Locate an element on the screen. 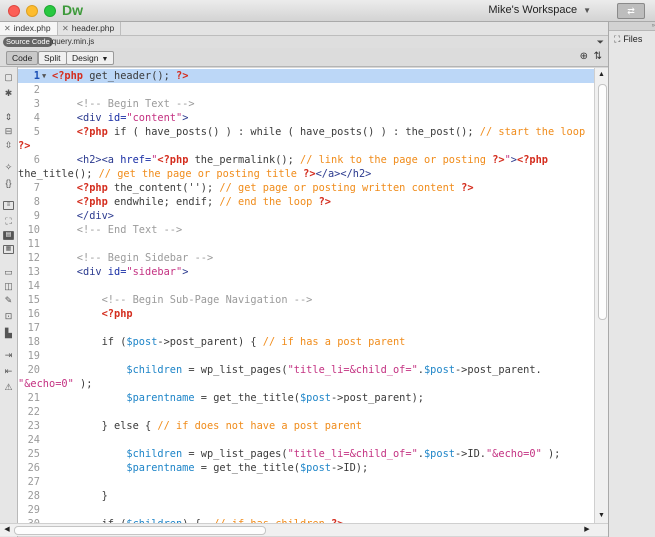 Image resolution: width=655 pixels, height=537 pixels. recent-snippets-icon: ⊡ is located at coordinates (8, 316).